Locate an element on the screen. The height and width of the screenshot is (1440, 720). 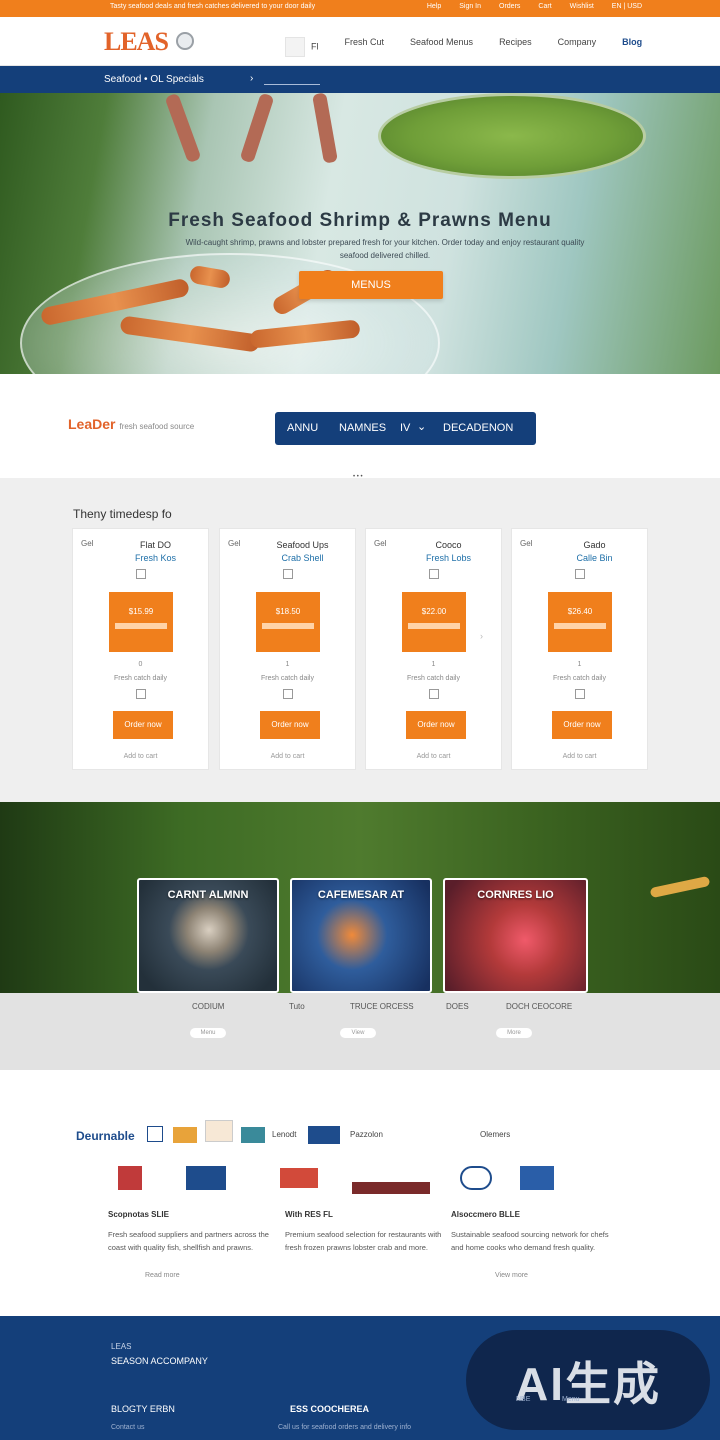
watermark-text: AI生成 is located at coordinates (588, 1384).